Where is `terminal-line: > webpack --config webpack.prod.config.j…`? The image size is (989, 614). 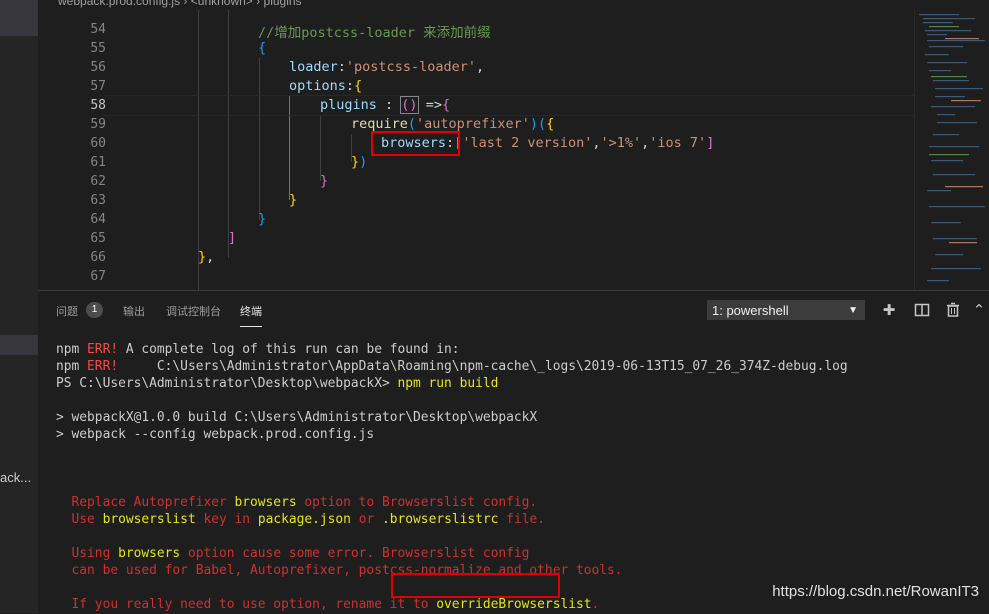 terminal-line: > webpack --config webpack.prod.config.j… is located at coordinates (215, 434).